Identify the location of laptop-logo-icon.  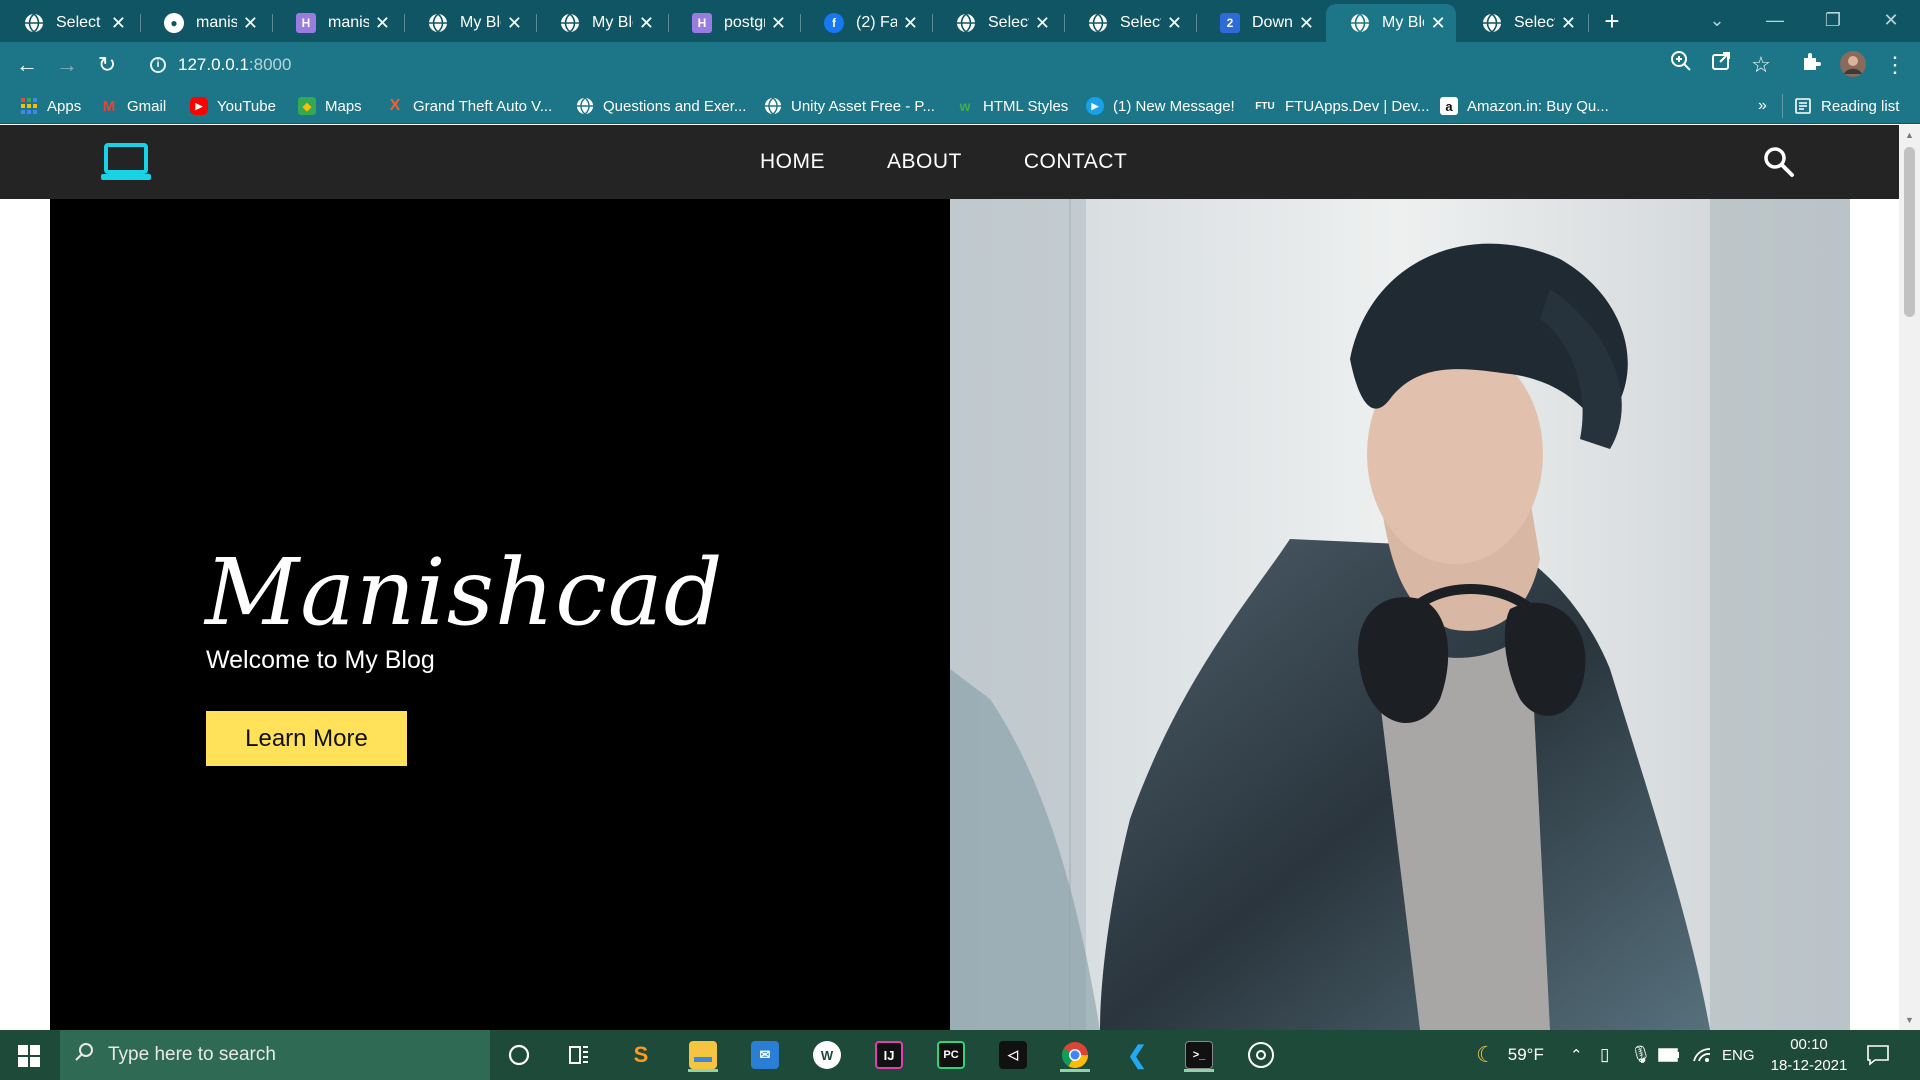
(126, 163).